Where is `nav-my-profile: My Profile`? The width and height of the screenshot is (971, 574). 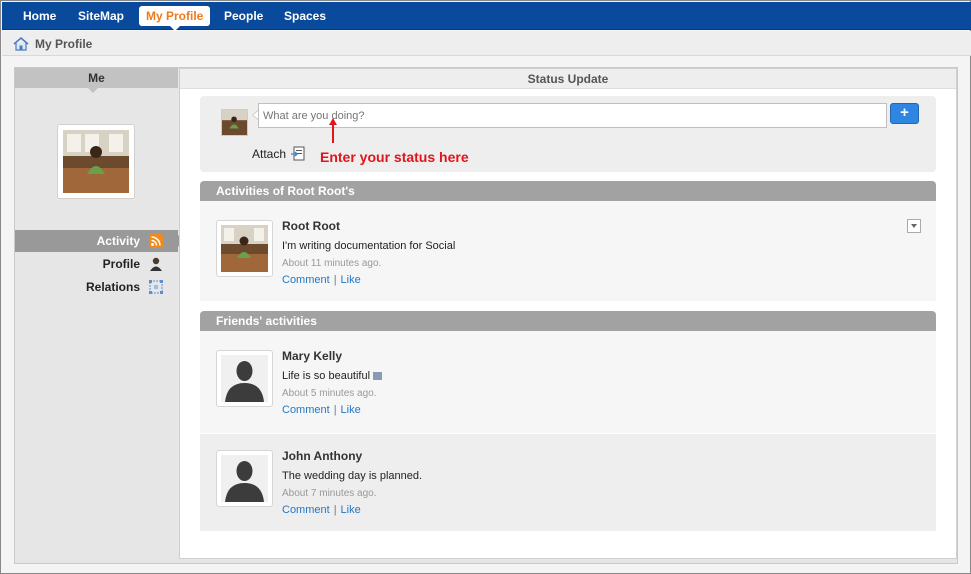
nav-my-profile: My Profile is located at coordinates (175, 18).